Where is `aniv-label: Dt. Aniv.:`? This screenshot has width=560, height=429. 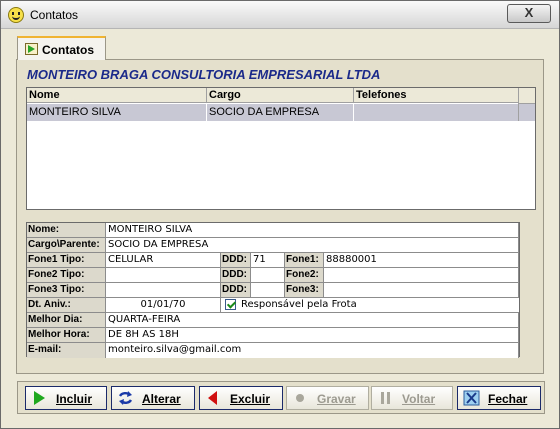 aniv-label: Dt. Aniv.: is located at coordinates (66, 305).